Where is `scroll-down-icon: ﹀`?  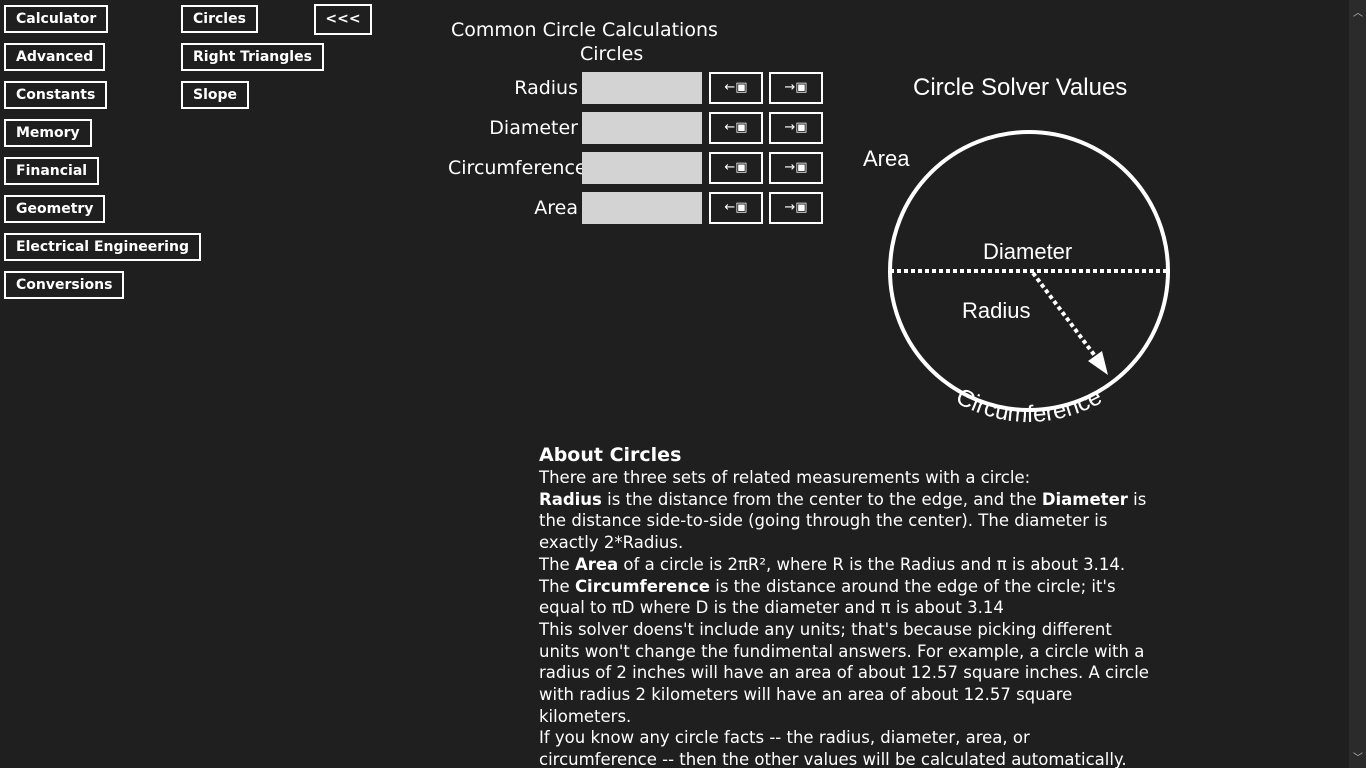
scroll-down-icon: ﹀ is located at coordinates (1358, 756).